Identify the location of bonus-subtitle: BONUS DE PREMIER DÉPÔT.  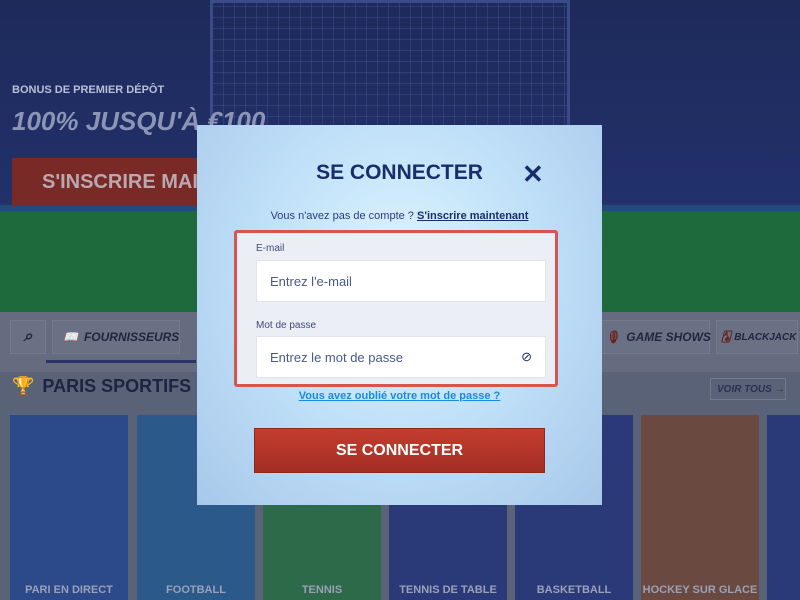
(88, 90).